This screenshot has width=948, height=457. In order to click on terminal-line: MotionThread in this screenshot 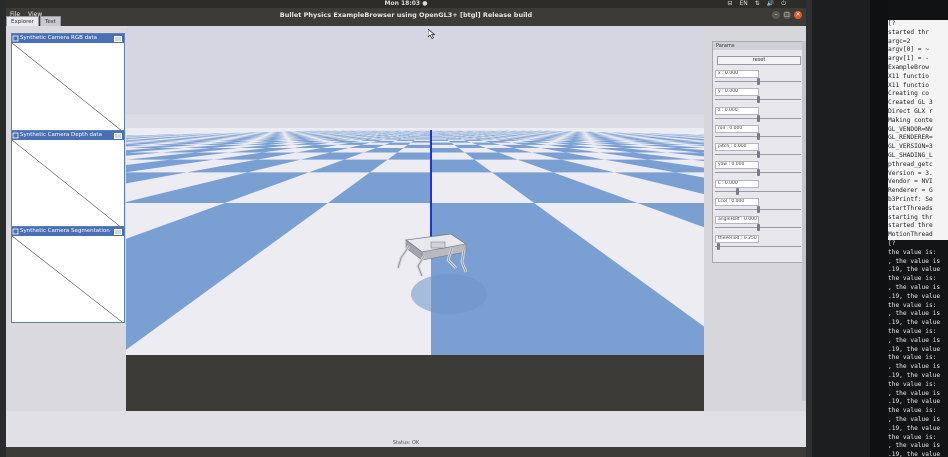, I will do `click(910, 235)`.